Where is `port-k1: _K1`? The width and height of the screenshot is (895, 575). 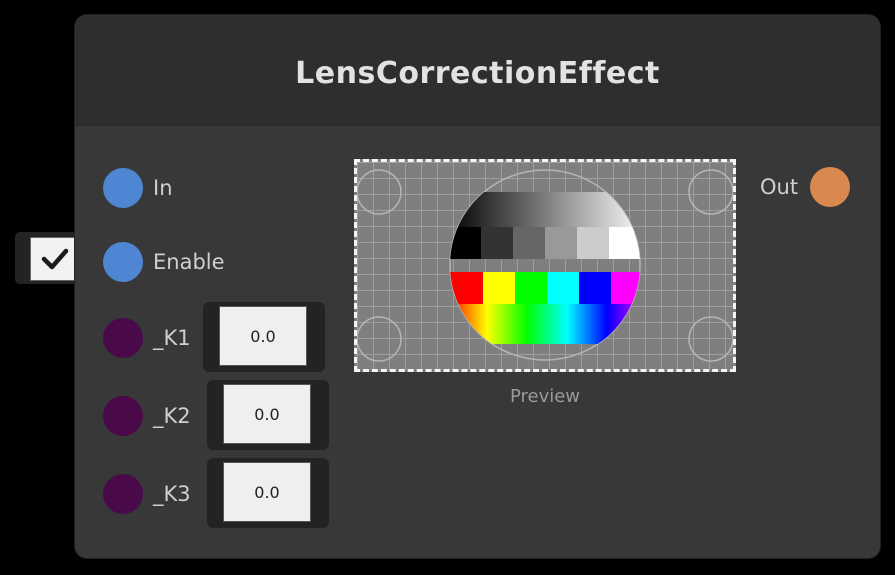
port-k1: _K1 is located at coordinates (147, 338).